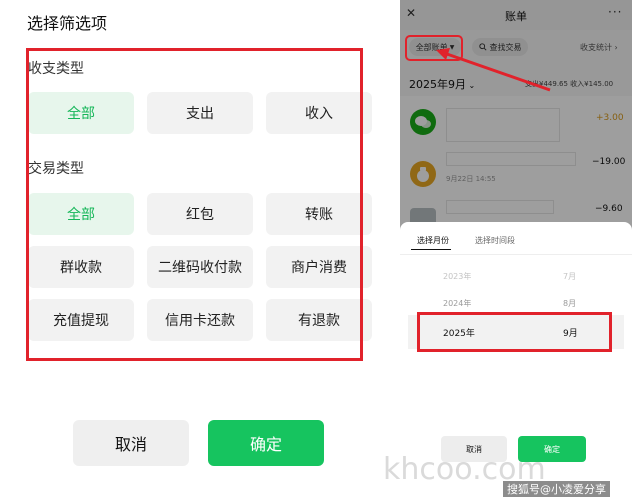 Image resolution: width=632 pixels, height=500 pixels. I want to click on highlight-box, so click(514, 332).